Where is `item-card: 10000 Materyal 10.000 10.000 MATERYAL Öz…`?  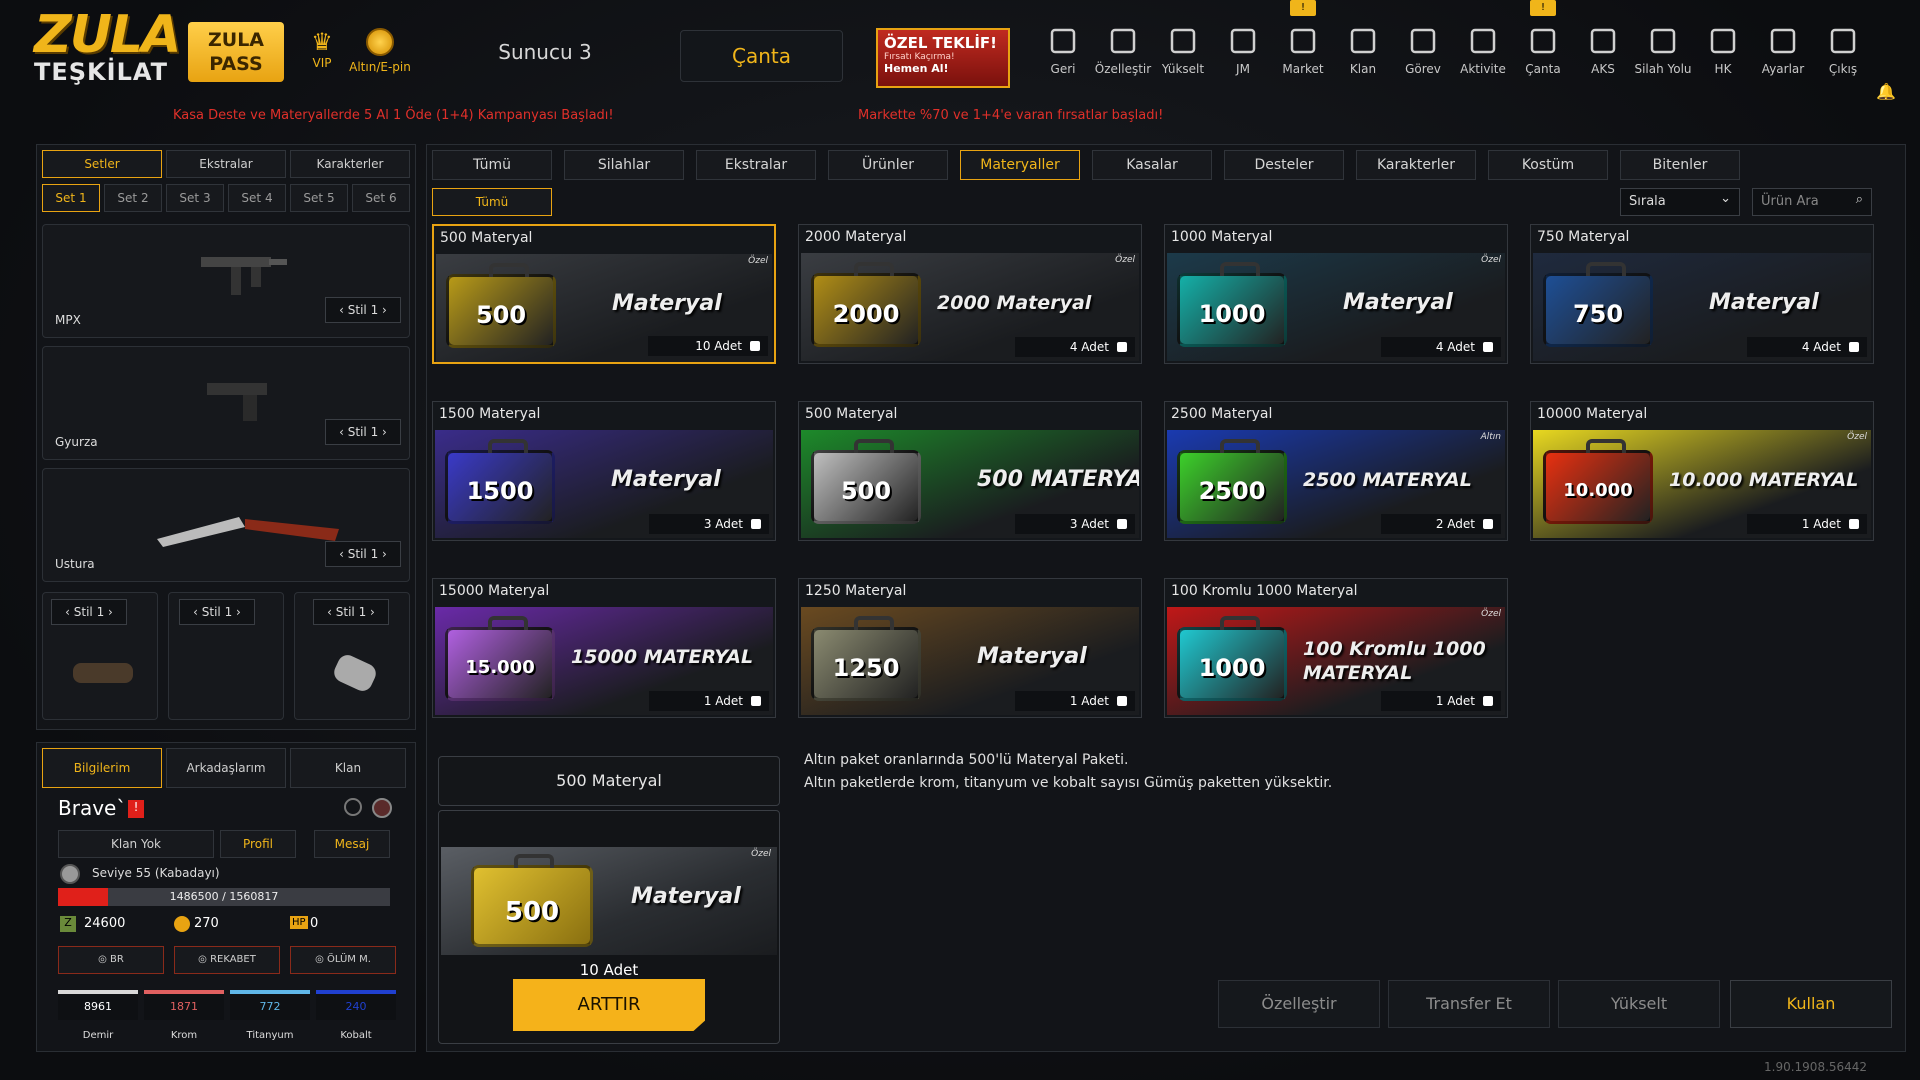 item-card: 10000 Materyal 10.000 10.000 MATERYAL Öz… is located at coordinates (1702, 471).